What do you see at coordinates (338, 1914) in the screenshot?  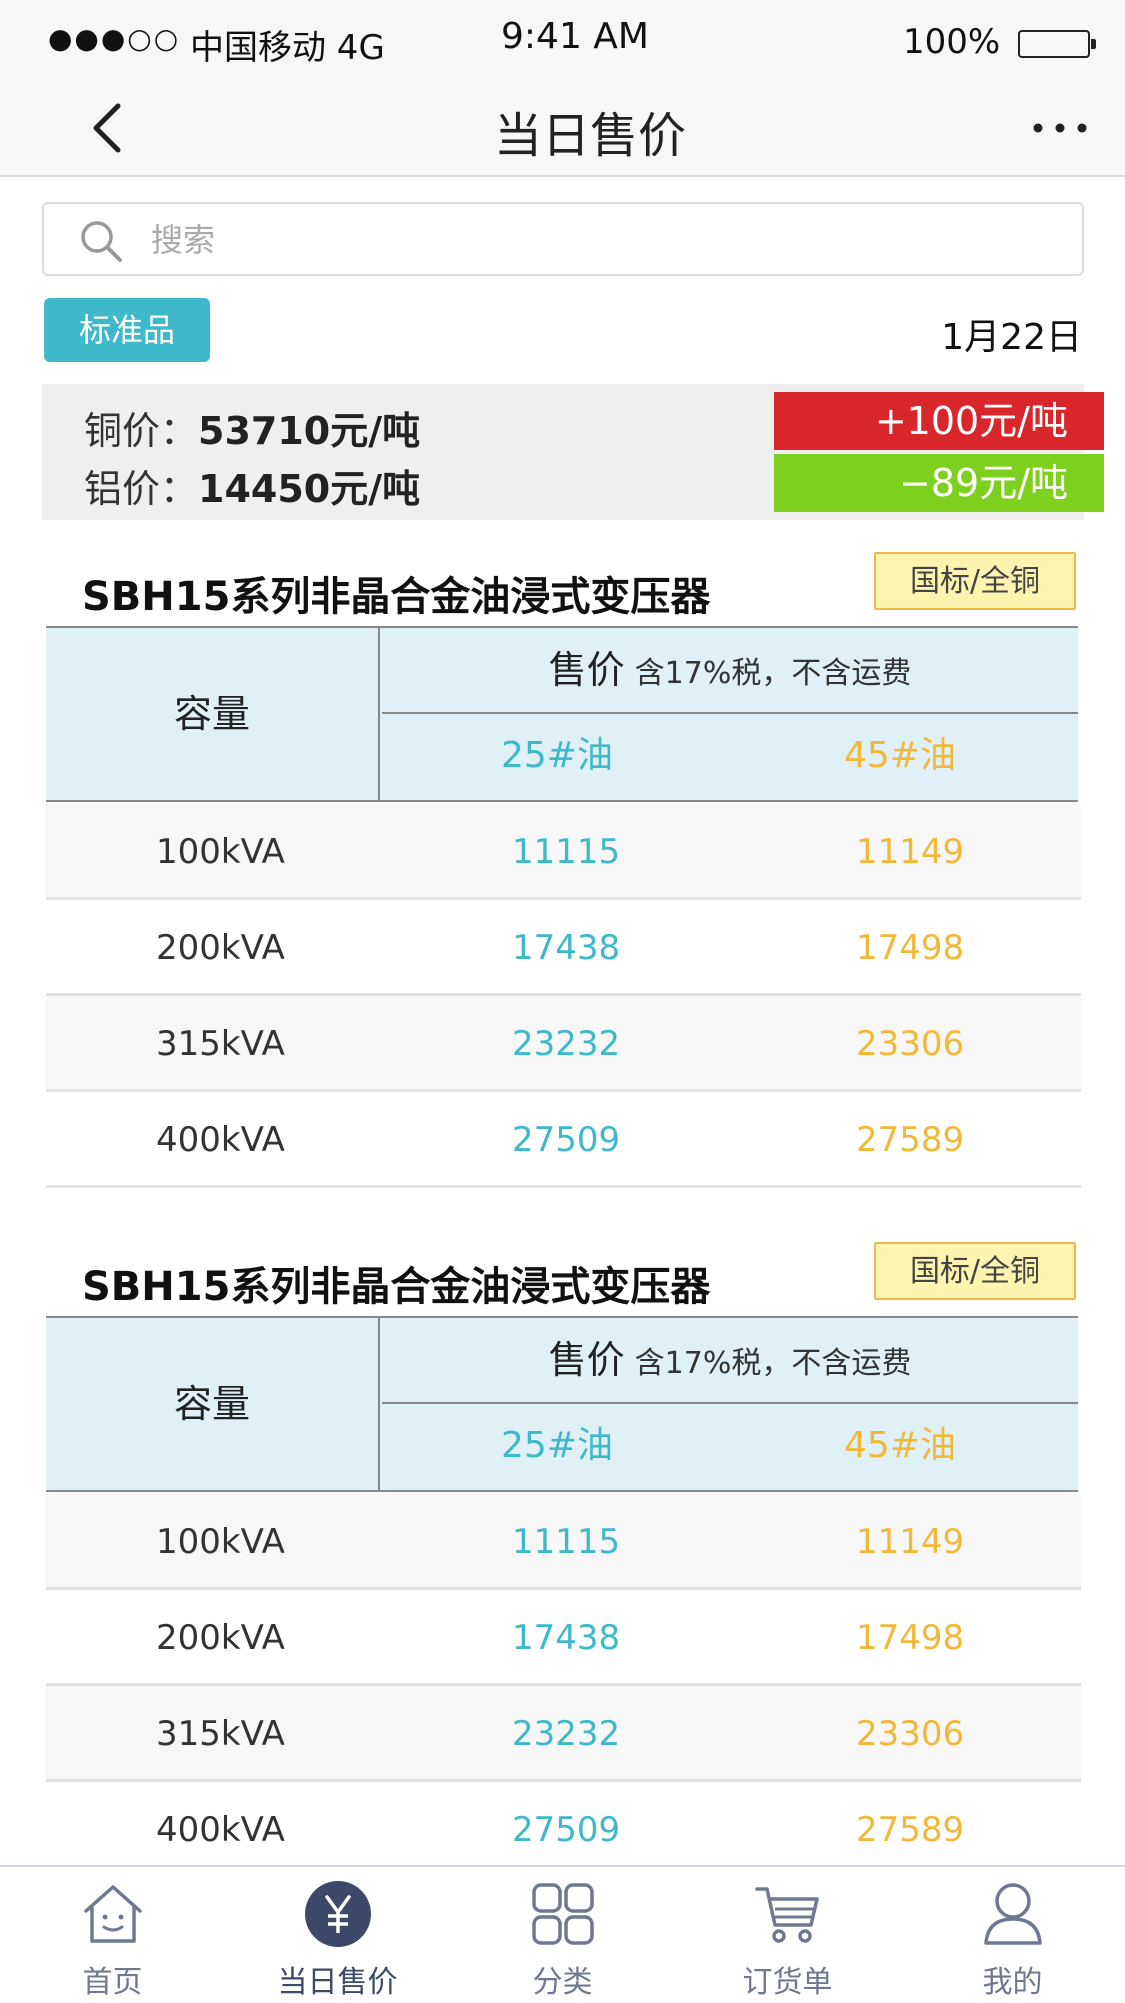 I see `yuan-icon` at bounding box center [338, 1914].